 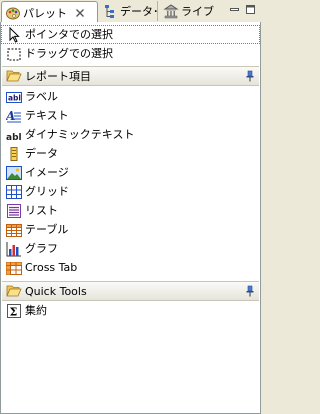 What do you see at coordinates (51, 267) in the screenshot?
I see `item-label: Cross Tab` at bounding box center [51, 267].